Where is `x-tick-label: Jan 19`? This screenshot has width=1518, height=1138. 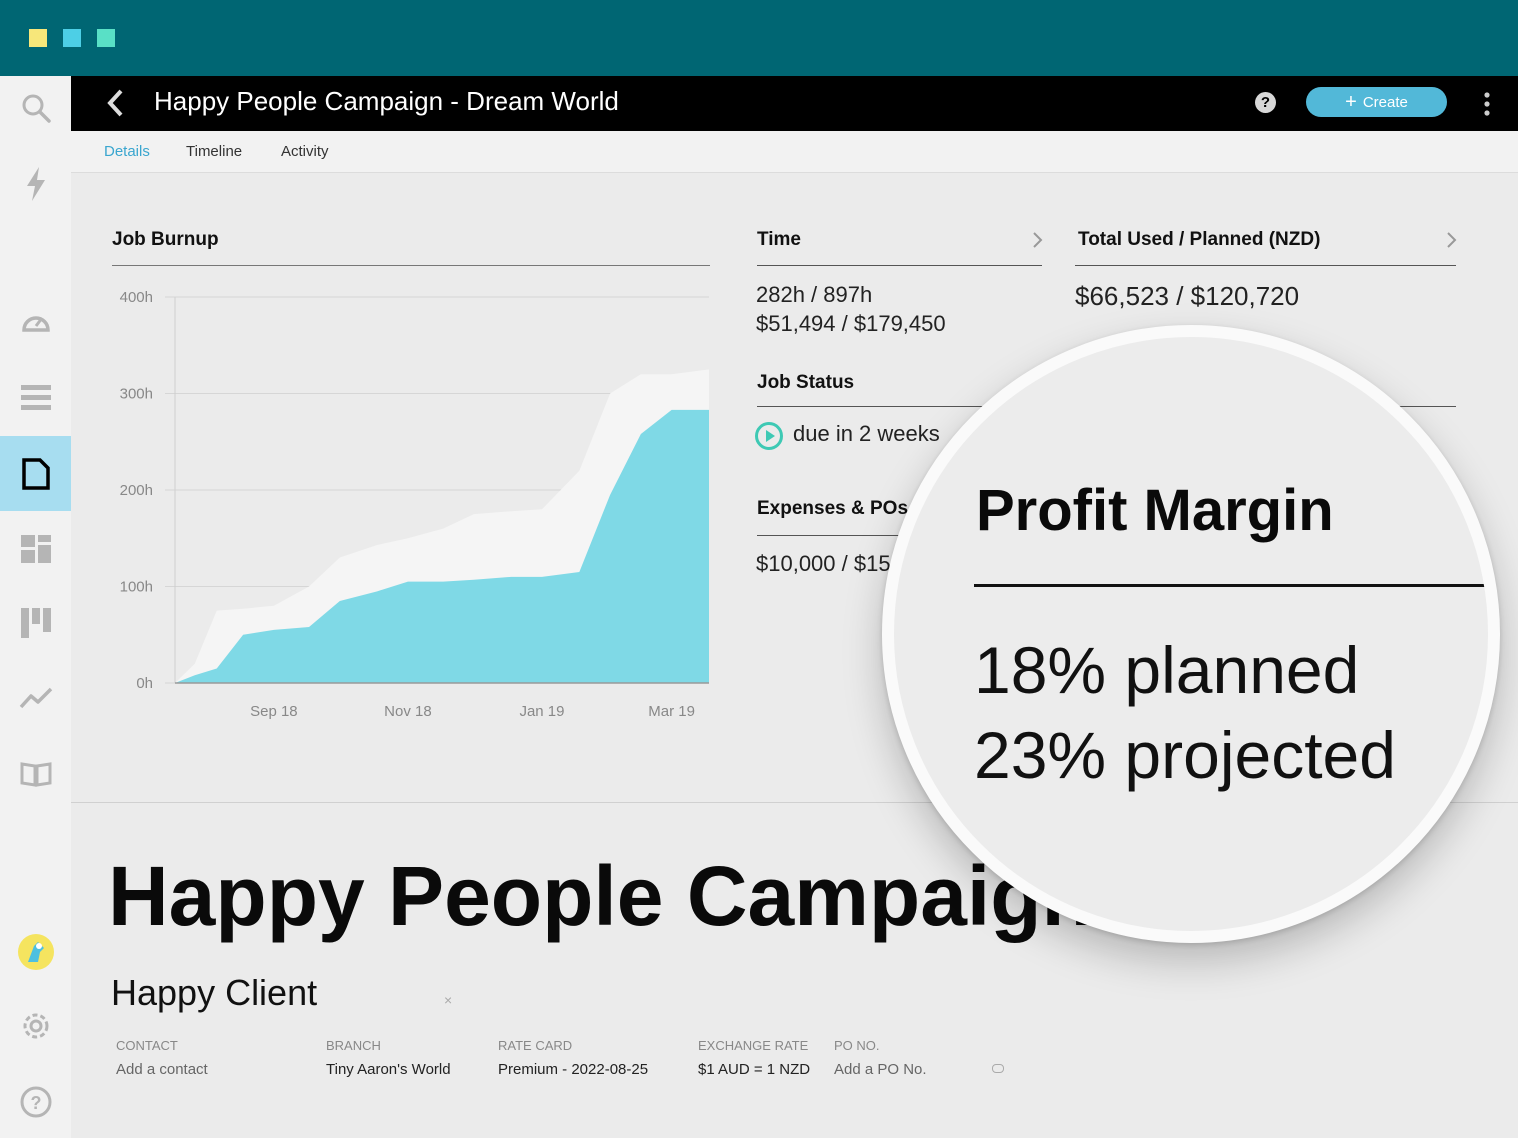 x-tick-label: Jan 19 is located at coordinates (541, 711).